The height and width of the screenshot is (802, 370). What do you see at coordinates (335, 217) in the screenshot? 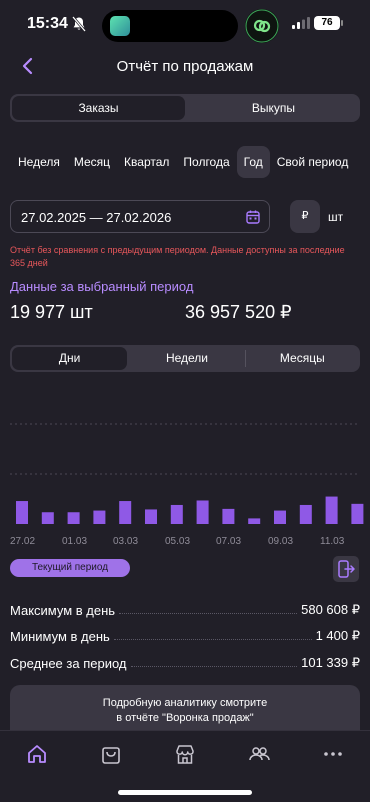
I see `unit-toggle-label: шт` at bounding box center [335, 217].